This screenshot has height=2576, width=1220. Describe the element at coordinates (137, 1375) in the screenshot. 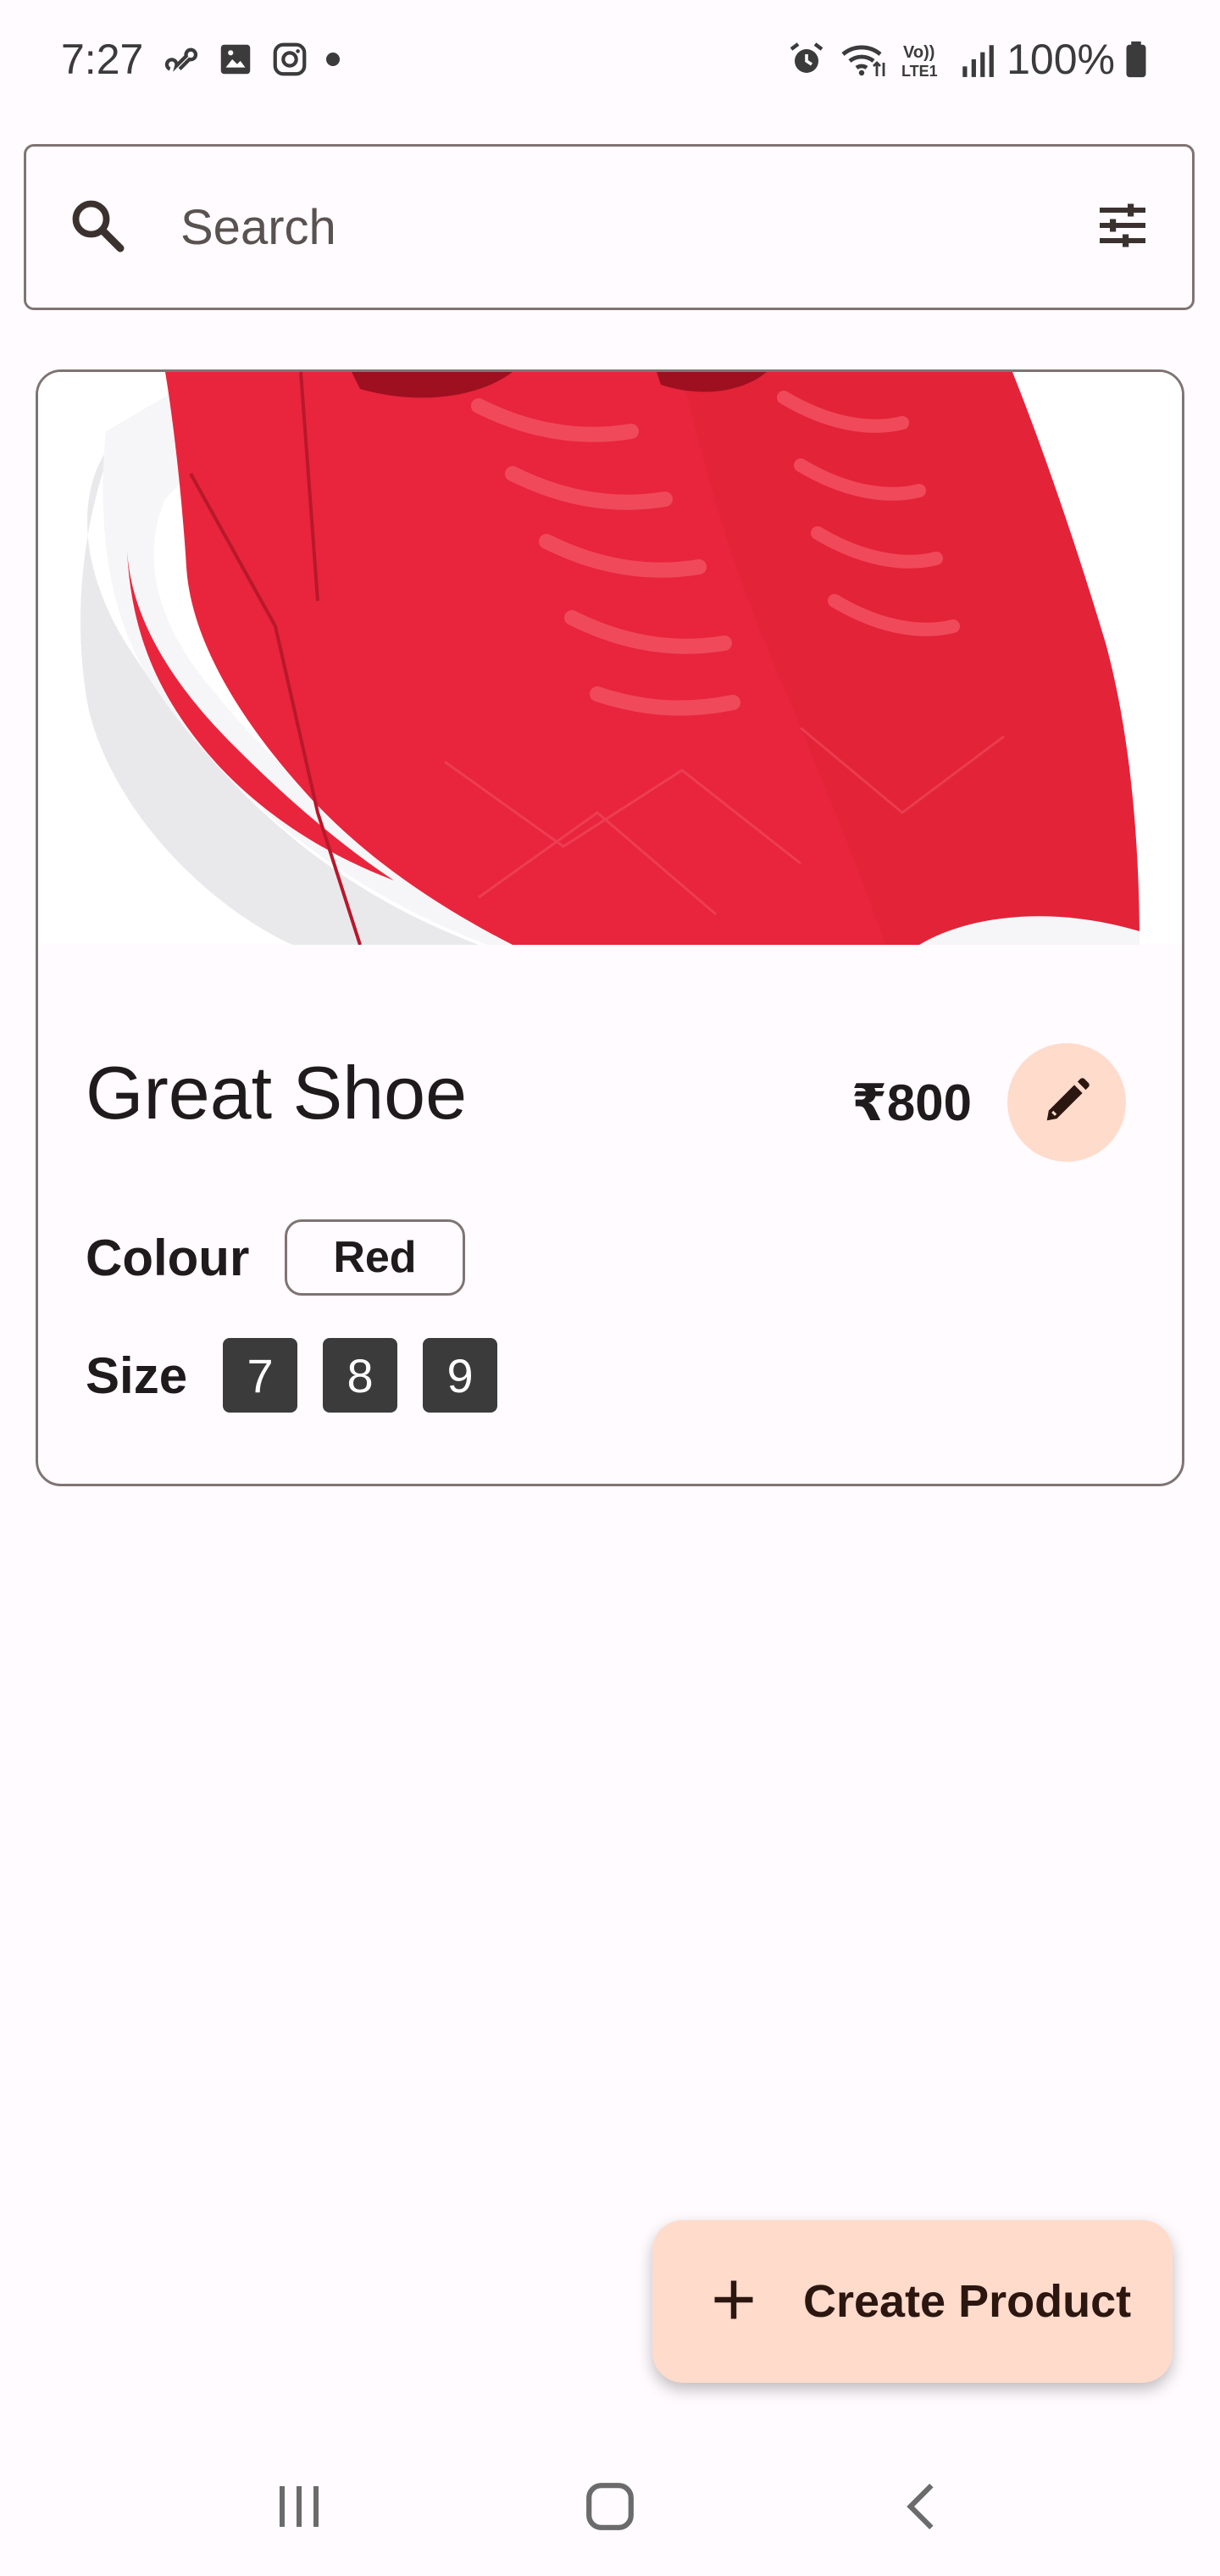

I see `size-label: Size` at that location.